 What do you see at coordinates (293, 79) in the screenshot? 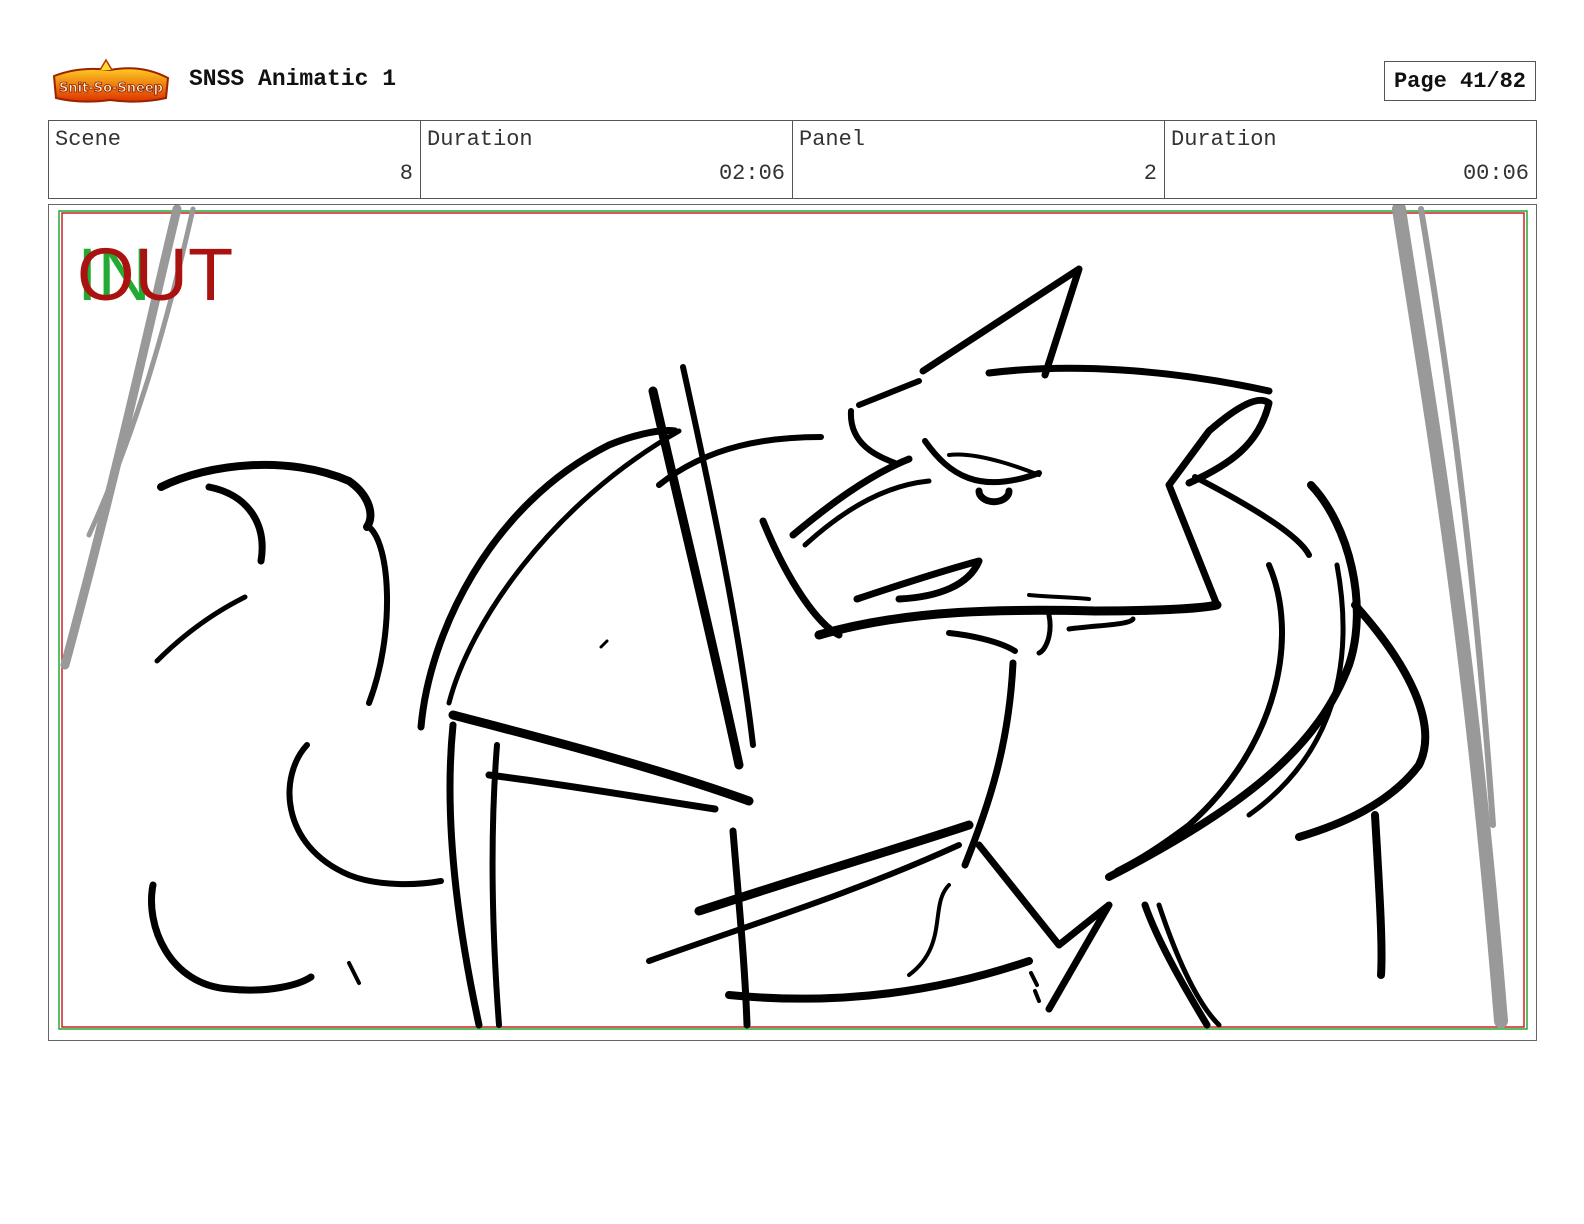
I see `document-title: SNSS Animatic 1` at bounding box center [293, 79].